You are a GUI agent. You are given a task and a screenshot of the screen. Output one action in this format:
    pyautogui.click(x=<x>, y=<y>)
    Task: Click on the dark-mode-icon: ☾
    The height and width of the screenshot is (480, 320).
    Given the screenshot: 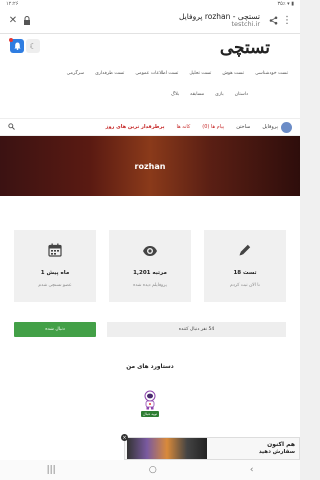 What is the action you would take?
    pyautogui.click(x=33, y=46)
    